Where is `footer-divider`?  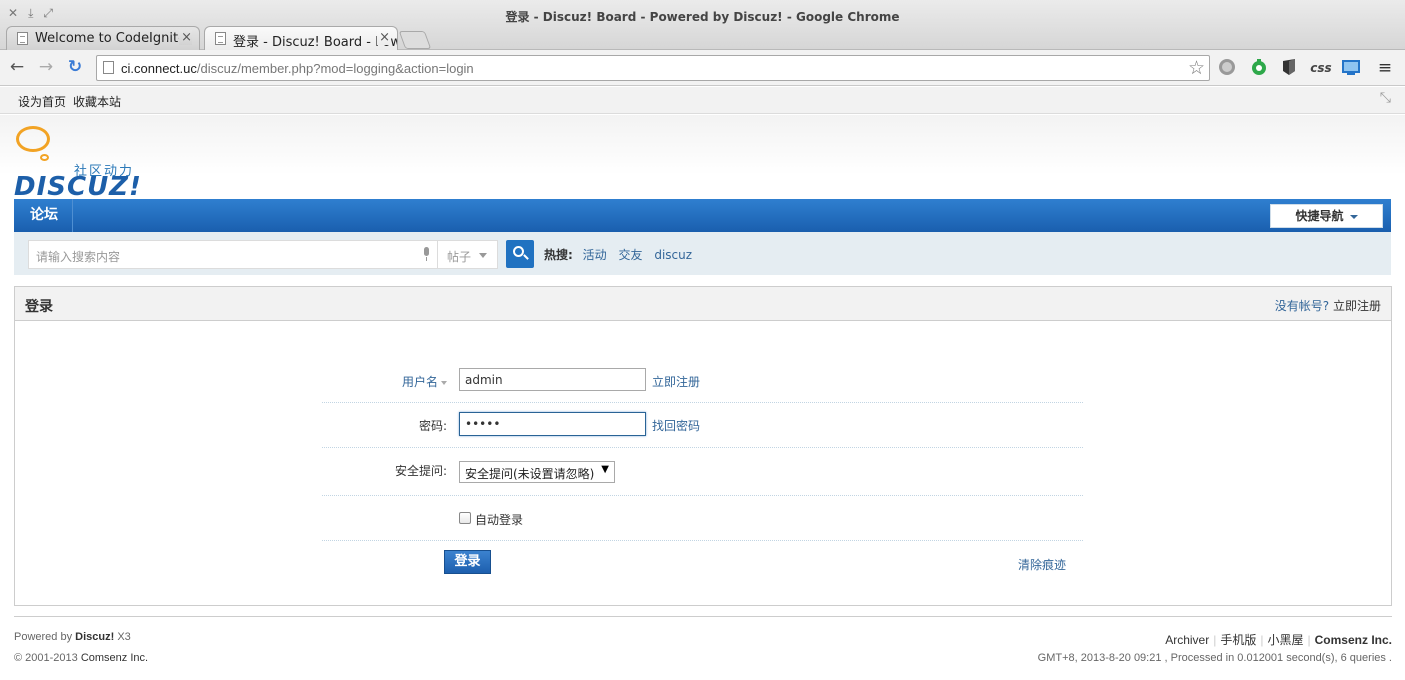 footer-divider is located at coordinates (703, 616).